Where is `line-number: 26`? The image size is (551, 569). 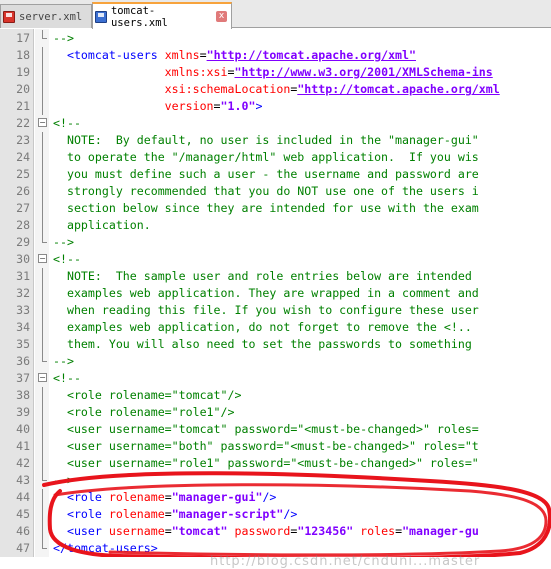
line-number: 26 is located at coordinates (23, 191).